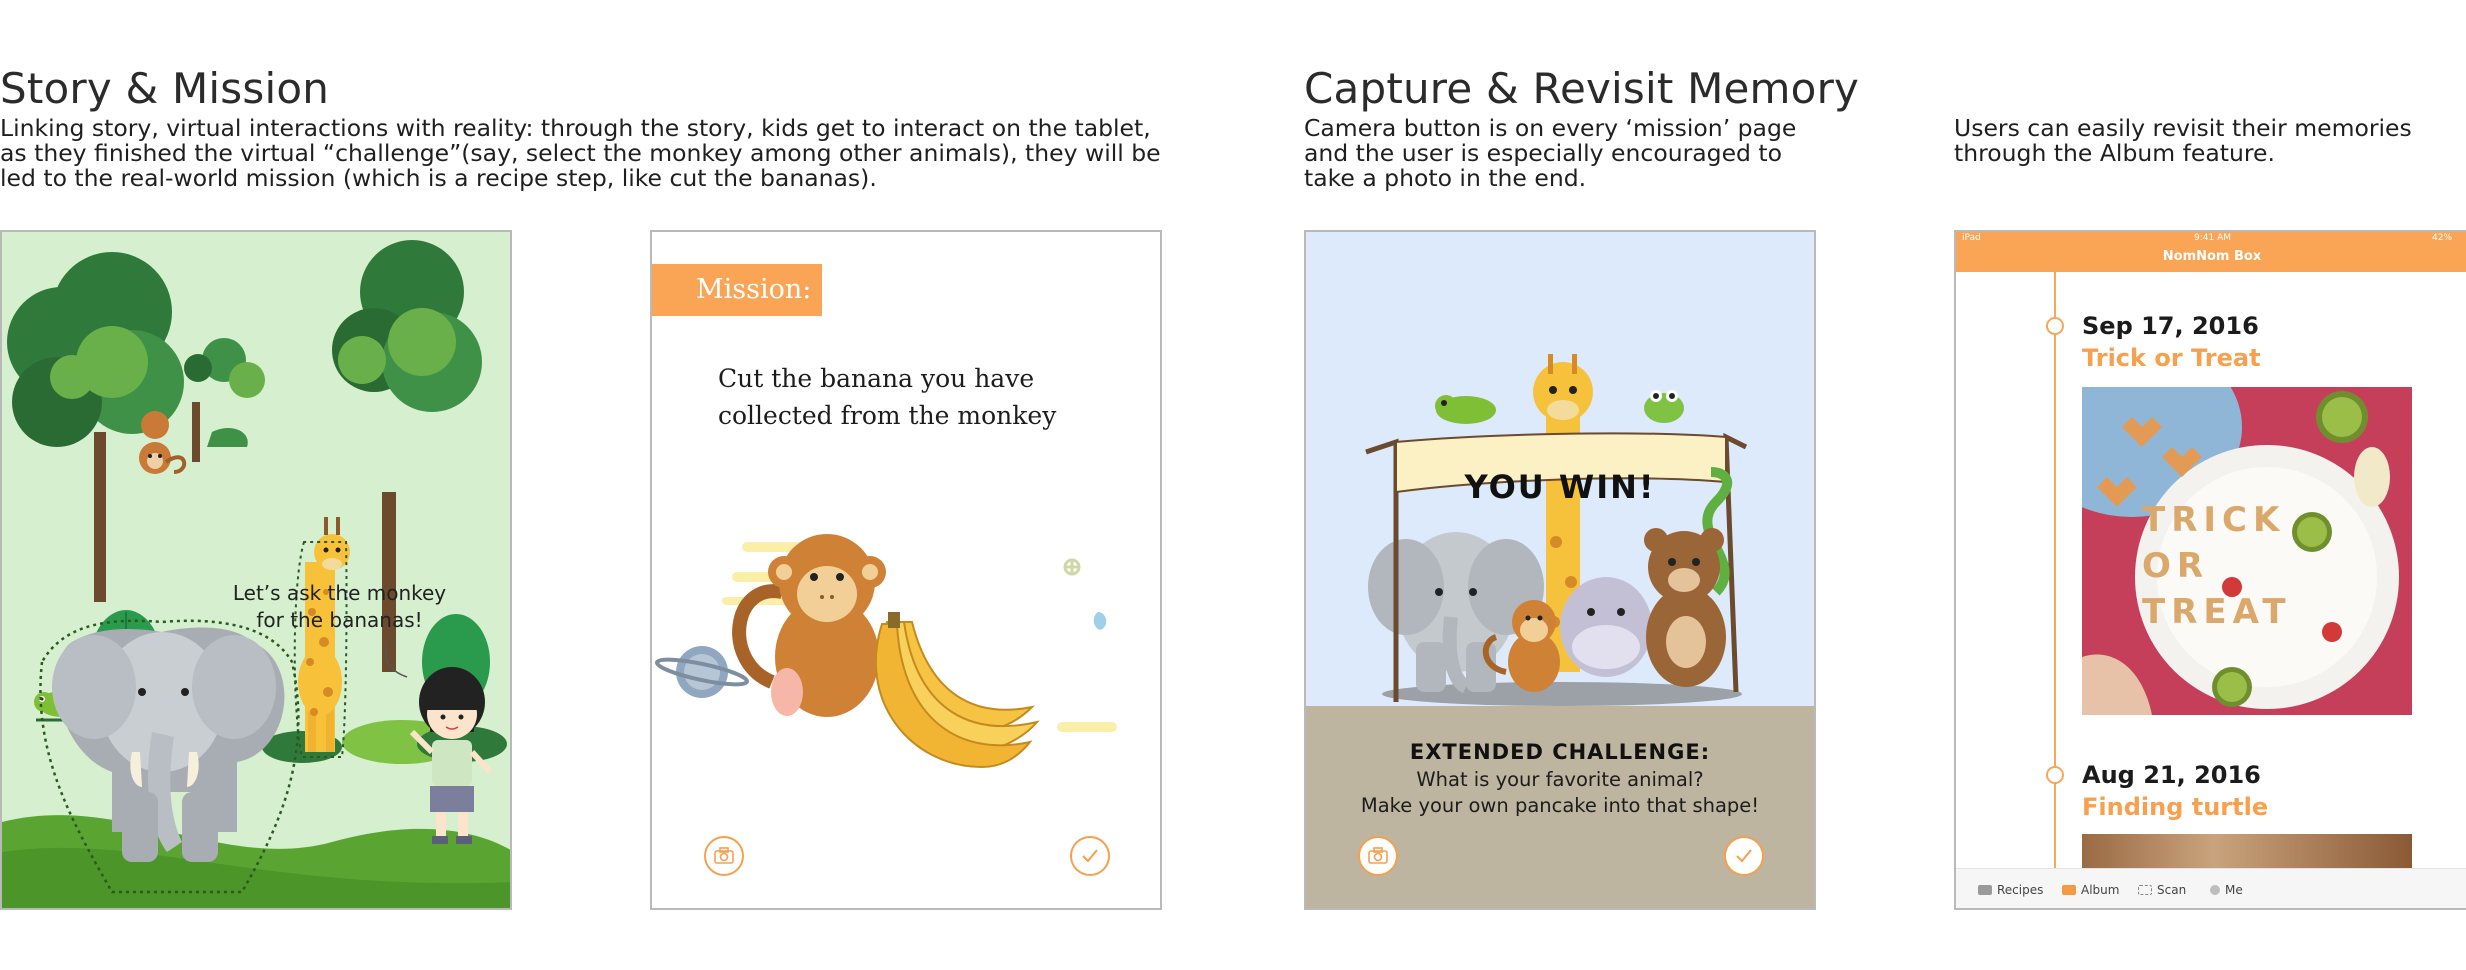 This screenshot has height=970, width=2466. Describe the element at coordinates (1445, 178) in the screenshot. I see `desc-line: take a photo in the end.` at that location.